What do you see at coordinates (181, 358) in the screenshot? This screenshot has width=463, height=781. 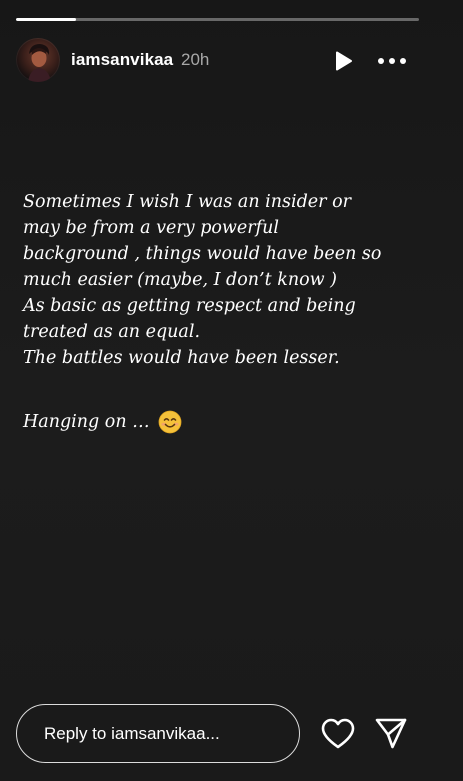 I see `story-text-line: The battles would have been lesser.` at bounding box center [181, 358].